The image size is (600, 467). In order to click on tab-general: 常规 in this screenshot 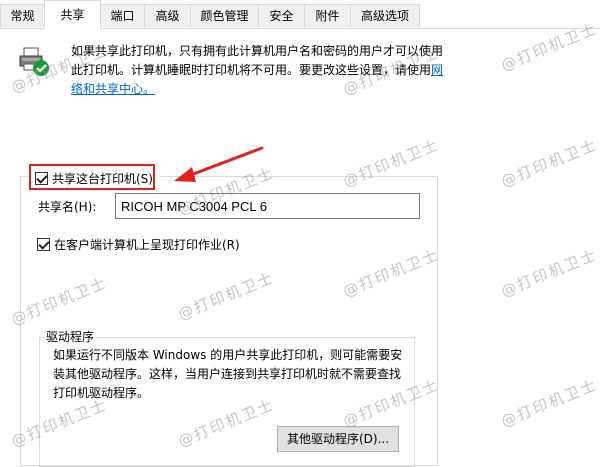, I will do `click(22, 15)`.